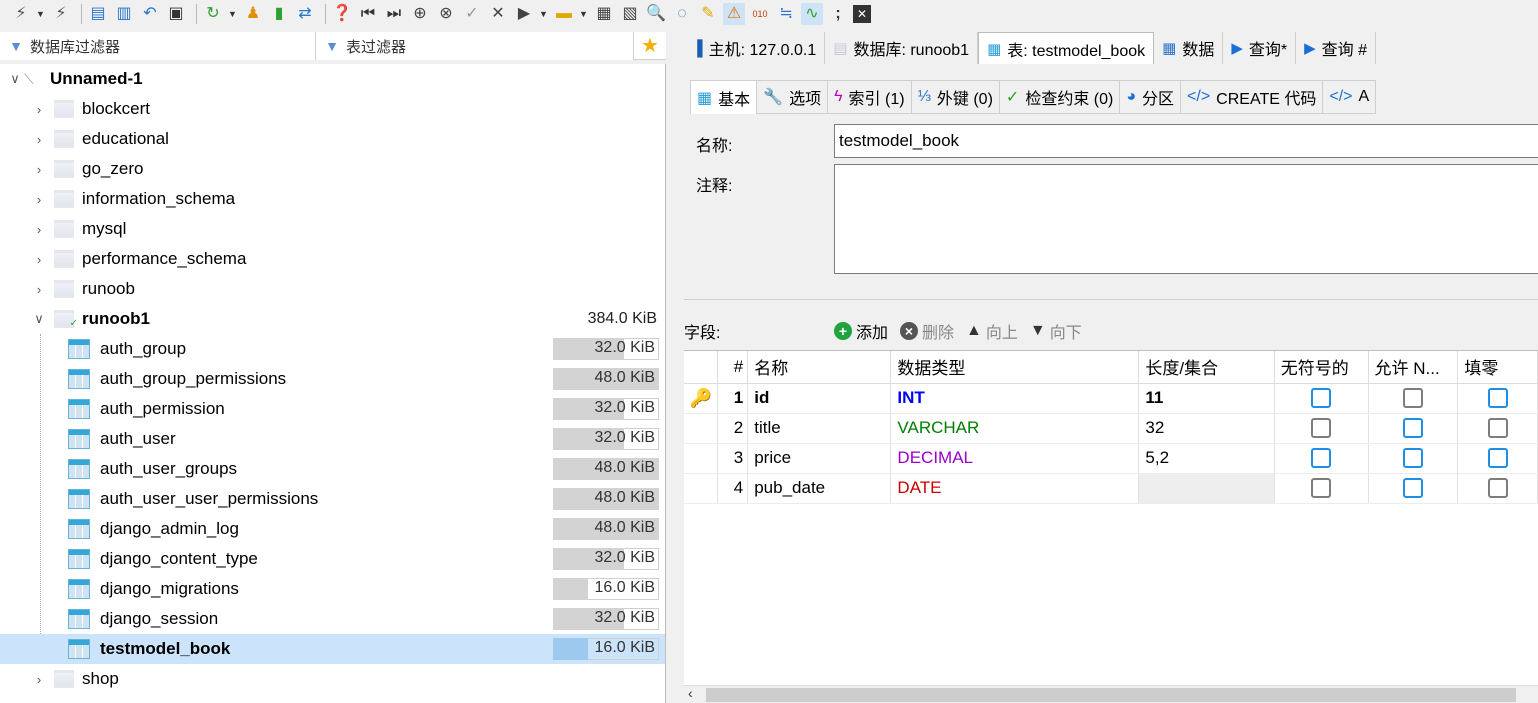 Image resolution: width=1538 pixels, height=703 pixels. Describe the element at coordinates (150, 14) in the screenshot. I see `undo-icon: ↶` at that location.